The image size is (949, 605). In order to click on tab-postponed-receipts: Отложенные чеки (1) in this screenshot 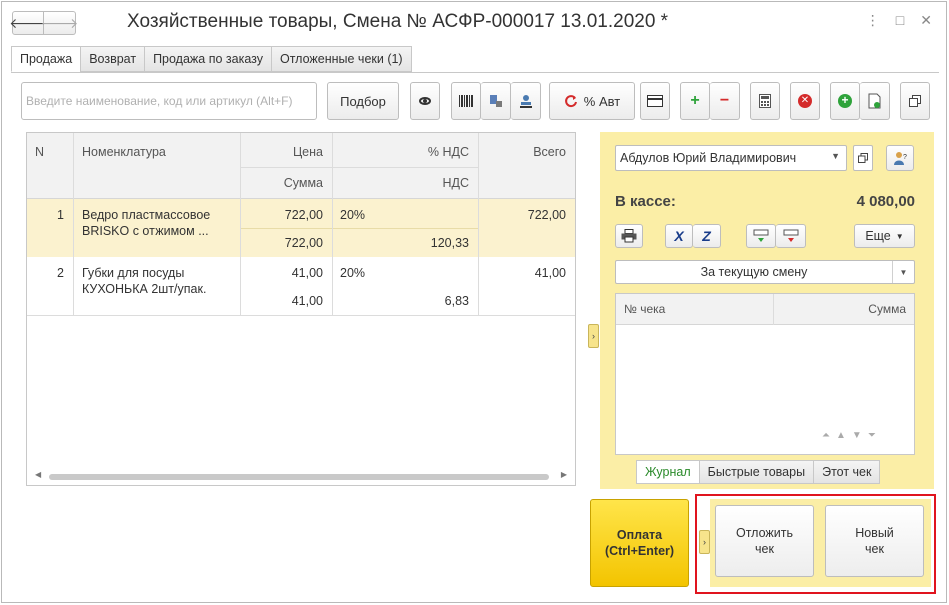, I will do `click(341, 59)`.